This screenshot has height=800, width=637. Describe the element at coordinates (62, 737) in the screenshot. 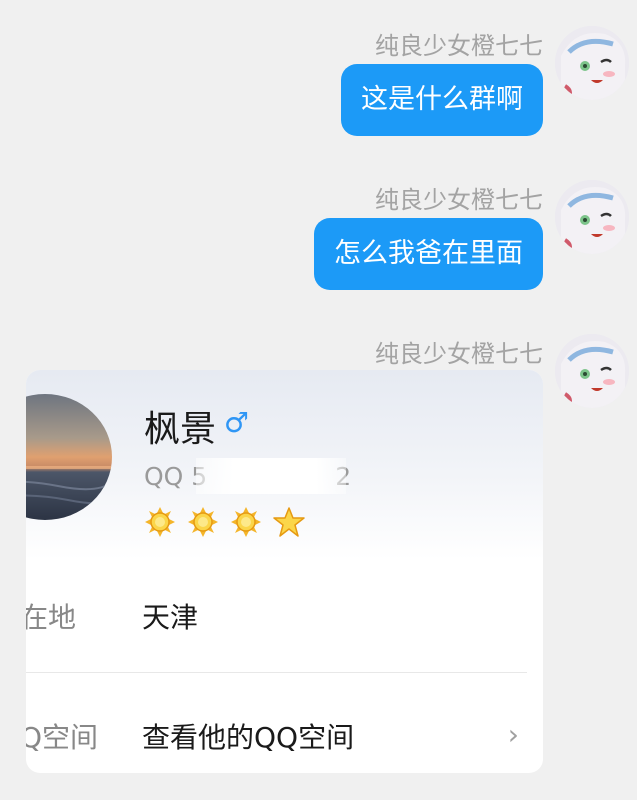

I see `qzone-label: Q空间` at that location.